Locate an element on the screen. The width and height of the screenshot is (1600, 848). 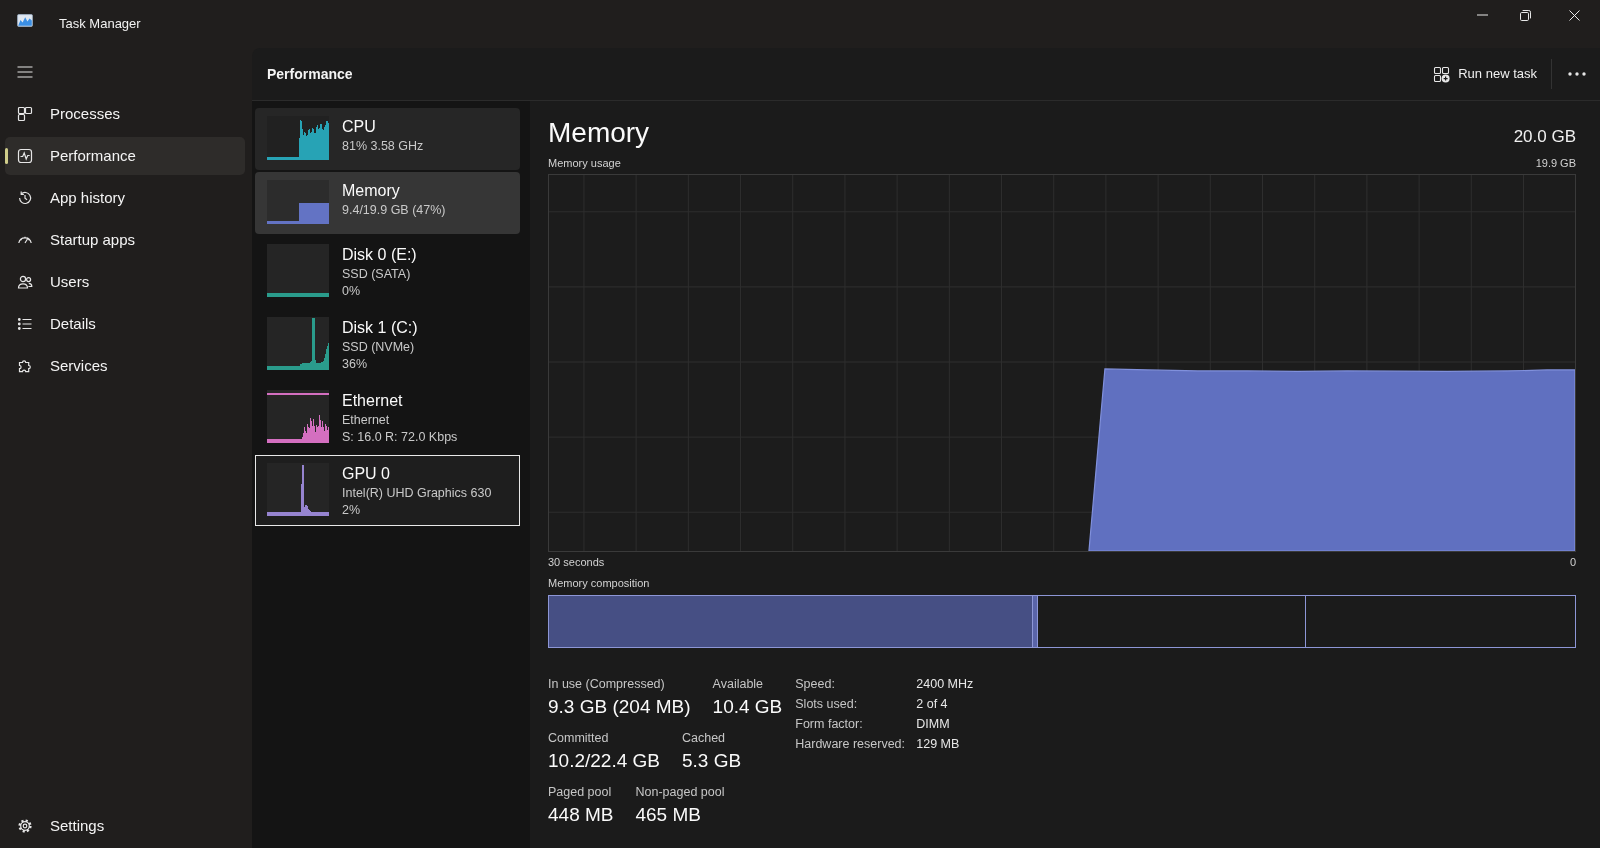
more-icon is located at coordinates (1577, 74).